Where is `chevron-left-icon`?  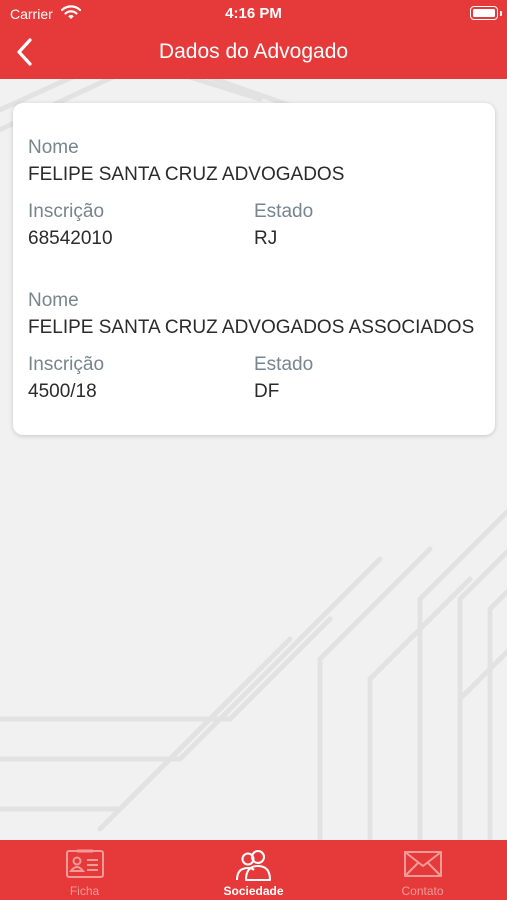
chevron-left-icon is located at coordinates (24, 52).